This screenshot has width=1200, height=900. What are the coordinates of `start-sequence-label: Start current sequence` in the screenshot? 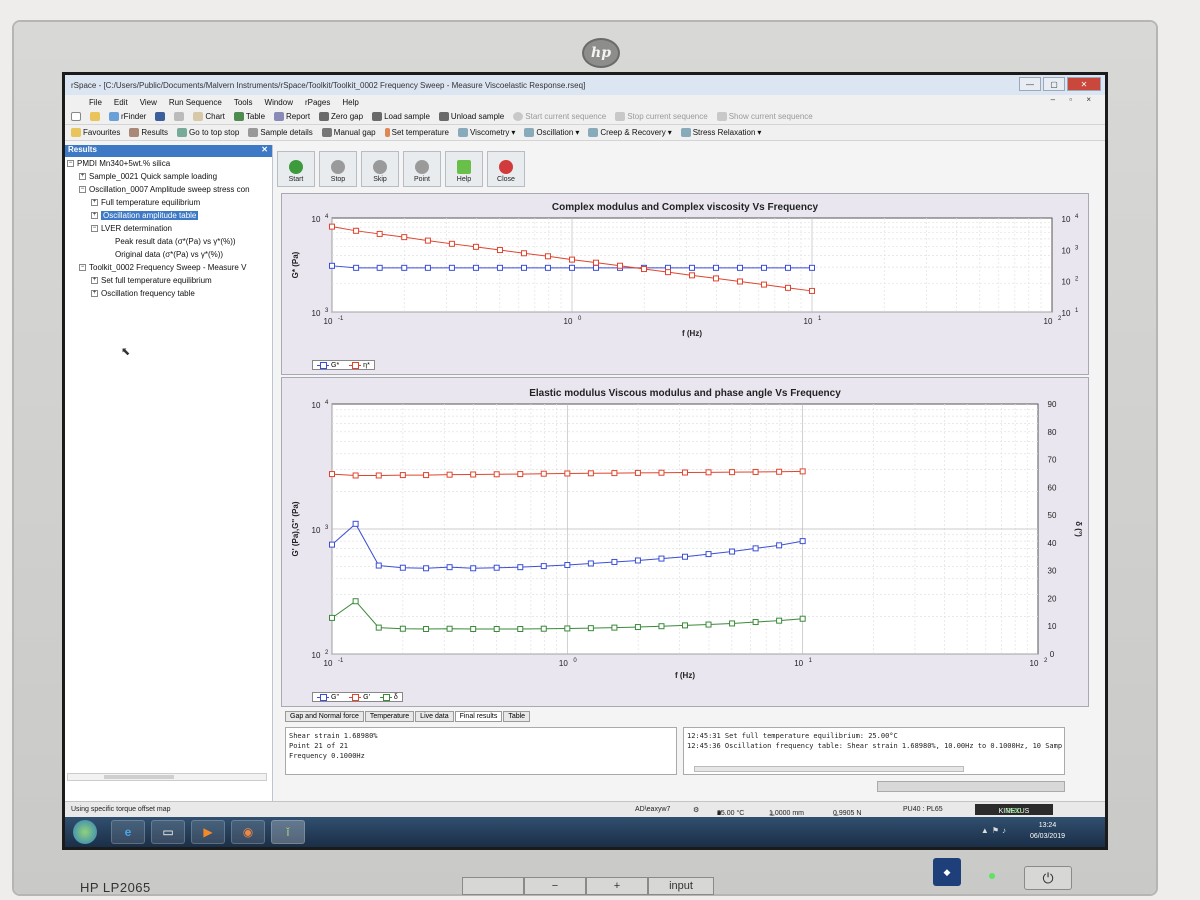 It's located at (566, 116).